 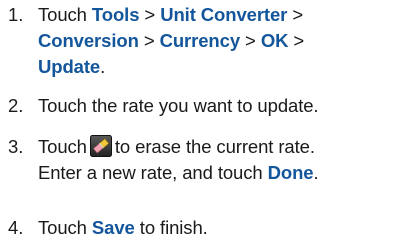 What do you see at coordinates (16, 14) in the screenshot?
I see `step-number: 1.` at bounding box center [16, 14].